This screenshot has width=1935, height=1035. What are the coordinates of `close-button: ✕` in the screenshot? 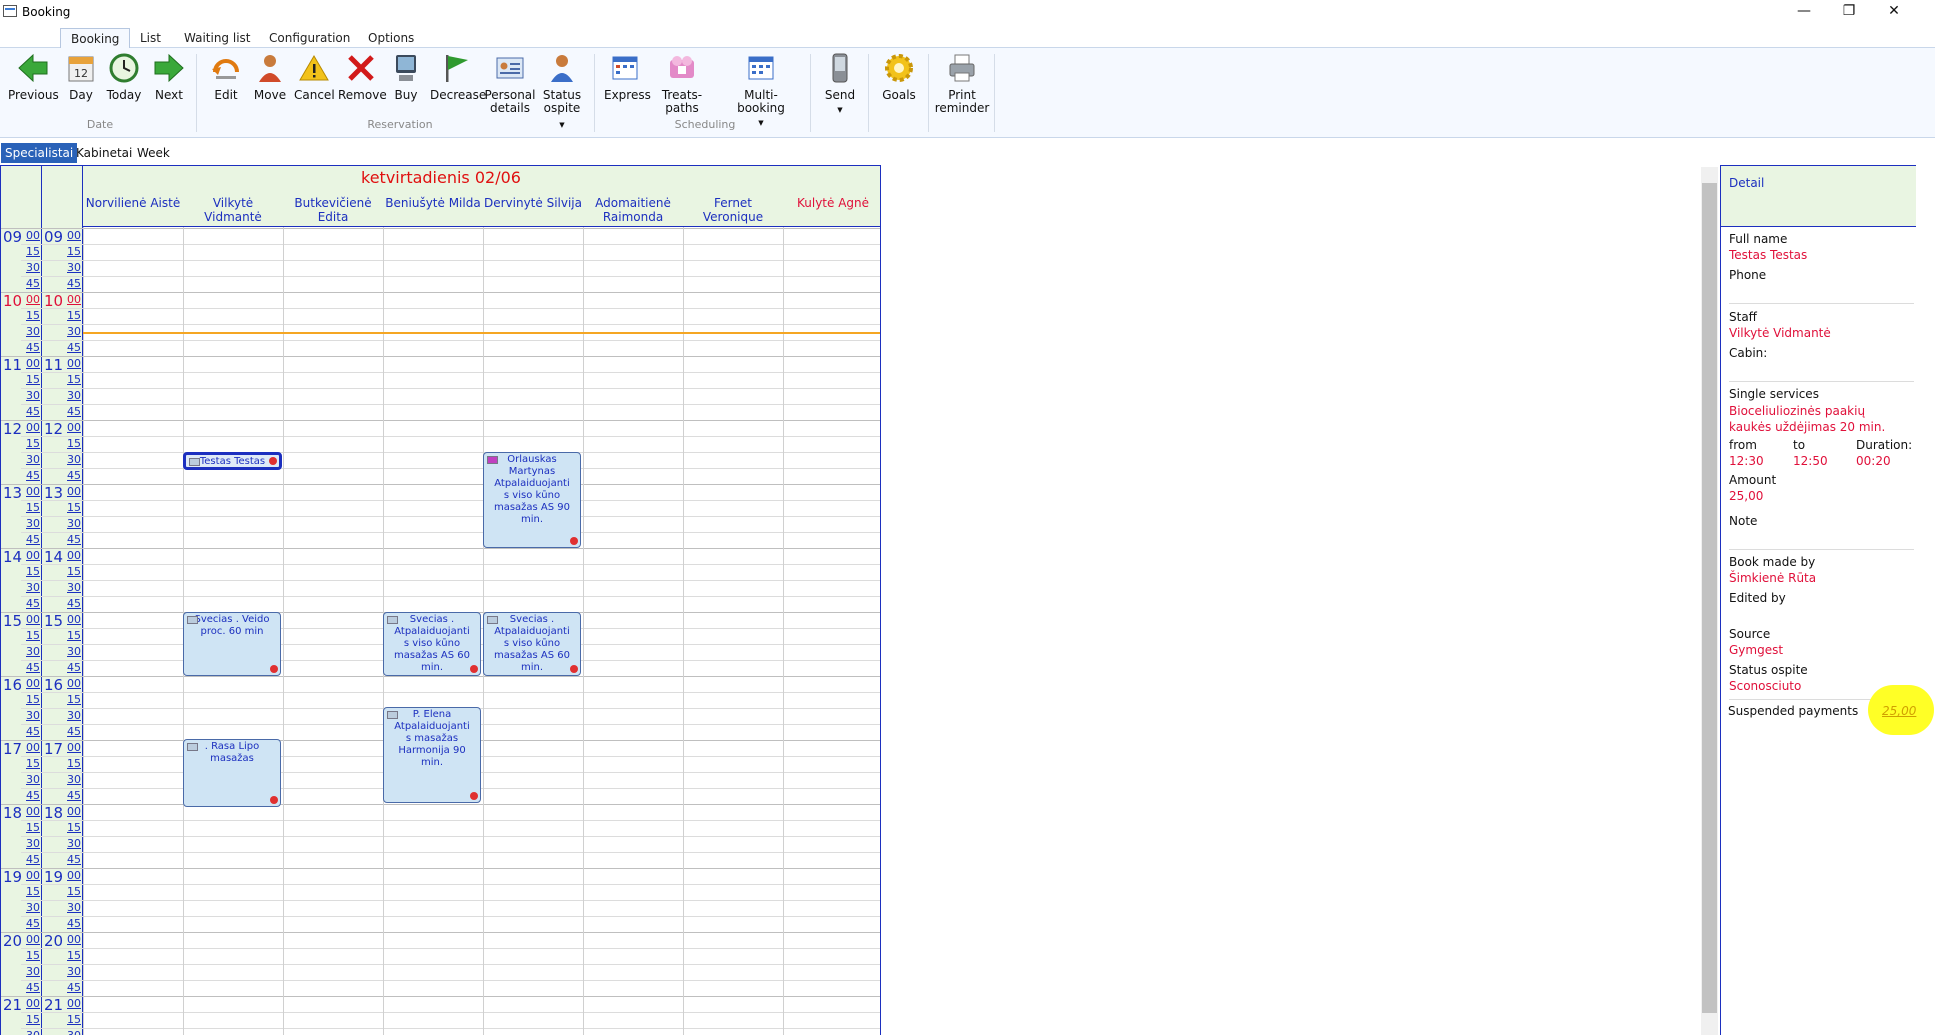 It's located at (1894, 12).